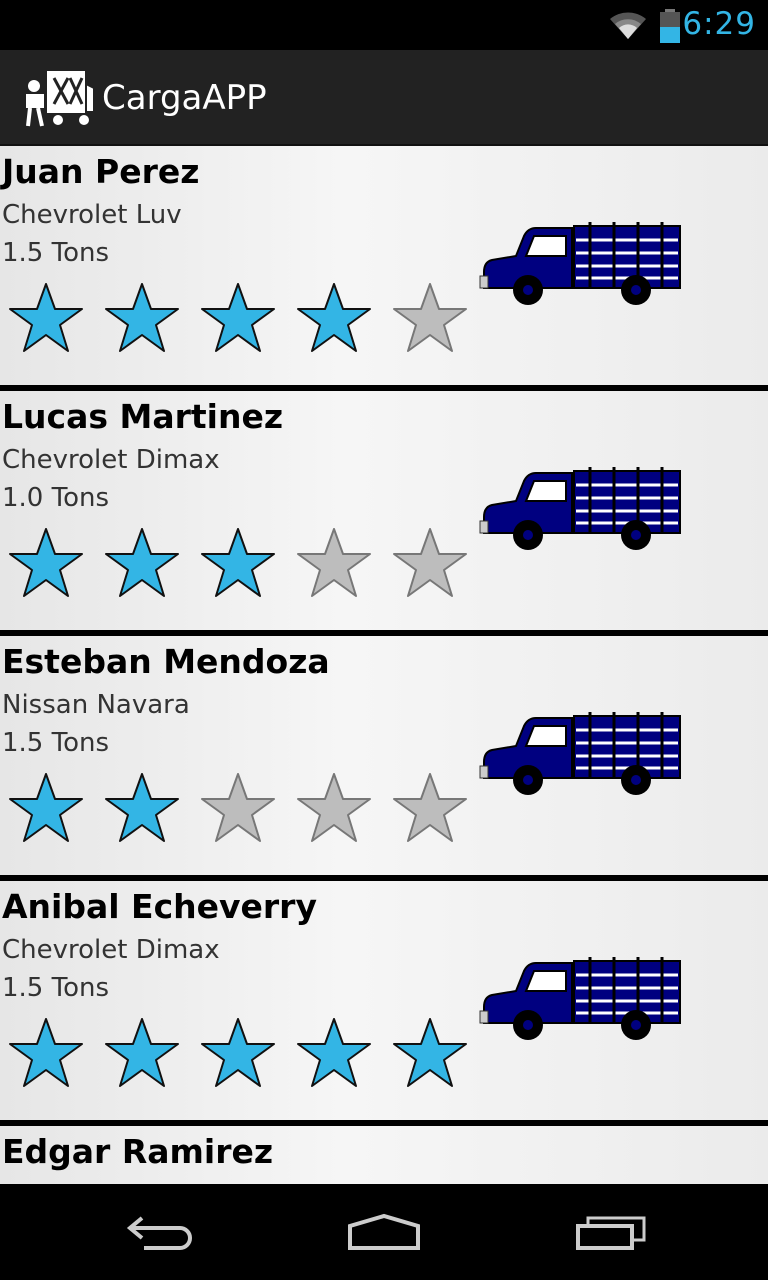 The width and height of the screenshot is (768, 1280). I want to click on vehicle-model: Nissan Navara, so click(96, 705).